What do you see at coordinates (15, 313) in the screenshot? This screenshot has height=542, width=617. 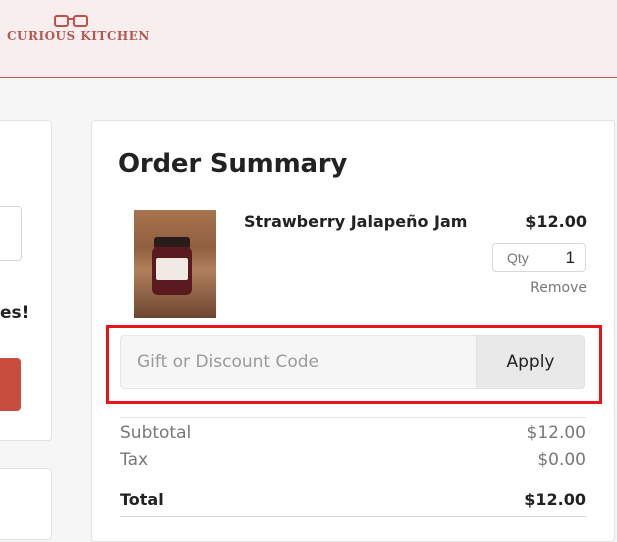 I see `form-message-partial: es!` at bounding box center [15, 313].